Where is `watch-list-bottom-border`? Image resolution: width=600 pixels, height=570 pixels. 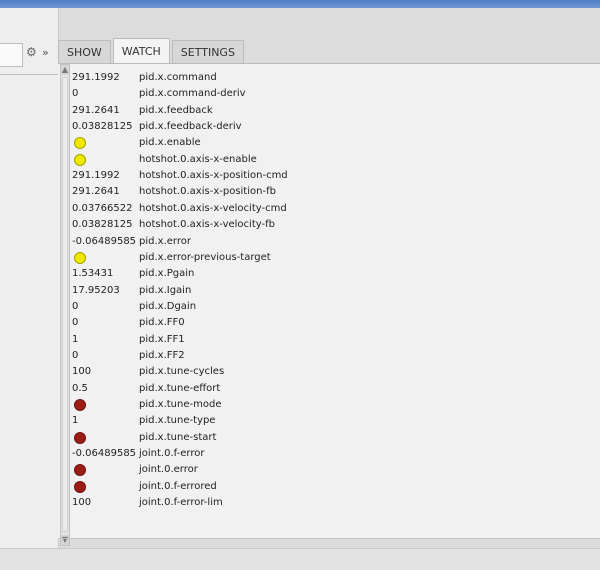 watch-list-bottom-border is located at coordinates (329, 538).